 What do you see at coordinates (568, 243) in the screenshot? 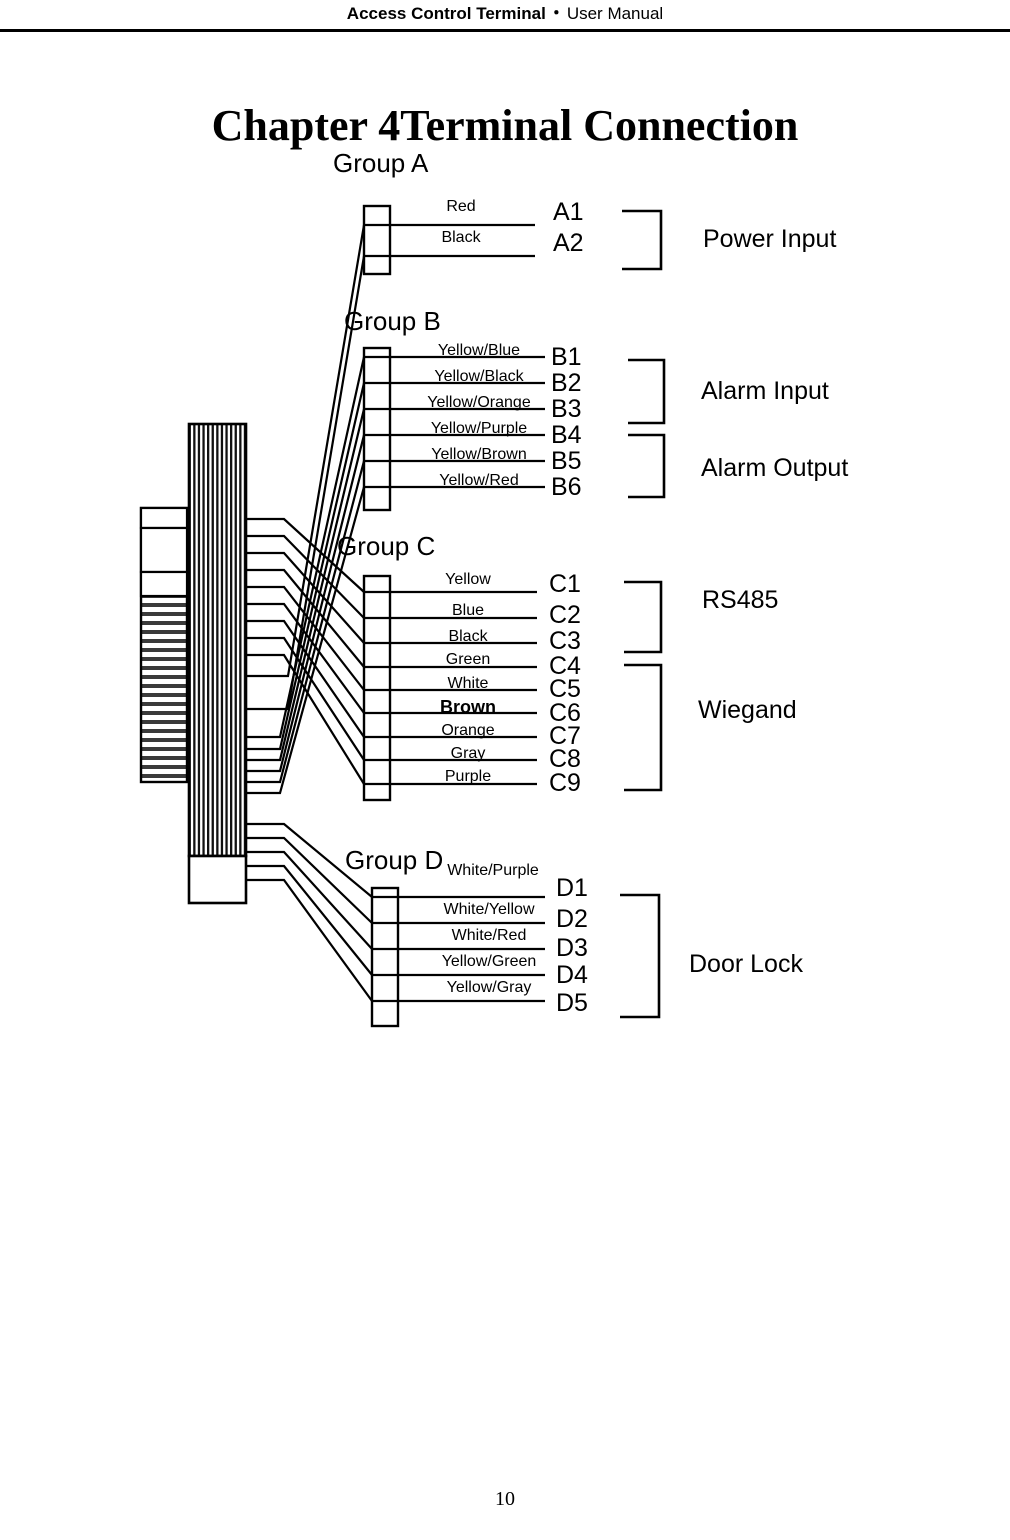
I see `terminal-label-a2: A2` at bounding box center [568, 243].